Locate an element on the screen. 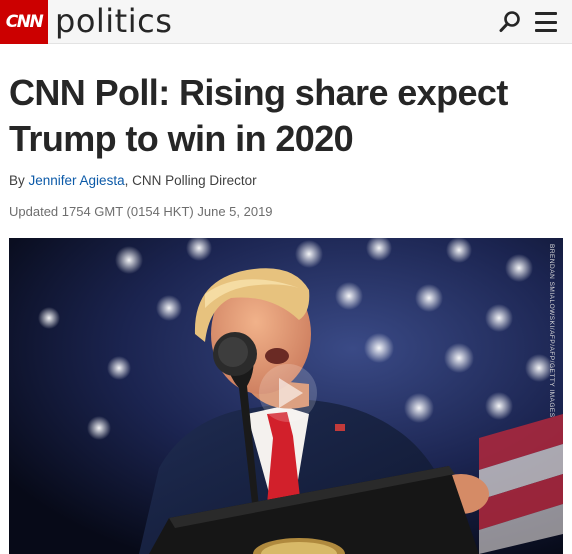  search-button is located at coordinates (510, 22).